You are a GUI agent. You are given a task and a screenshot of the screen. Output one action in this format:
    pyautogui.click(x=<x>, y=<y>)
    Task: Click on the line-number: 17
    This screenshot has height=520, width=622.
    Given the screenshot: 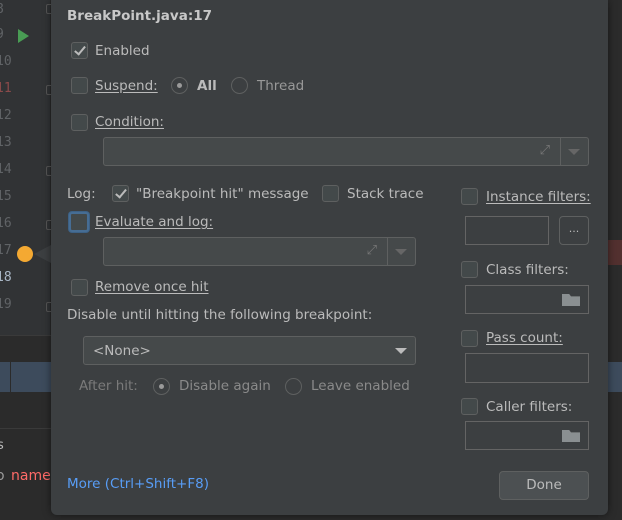 What is the action you would take?
    pyautogui.click(x=6, y=250)
    